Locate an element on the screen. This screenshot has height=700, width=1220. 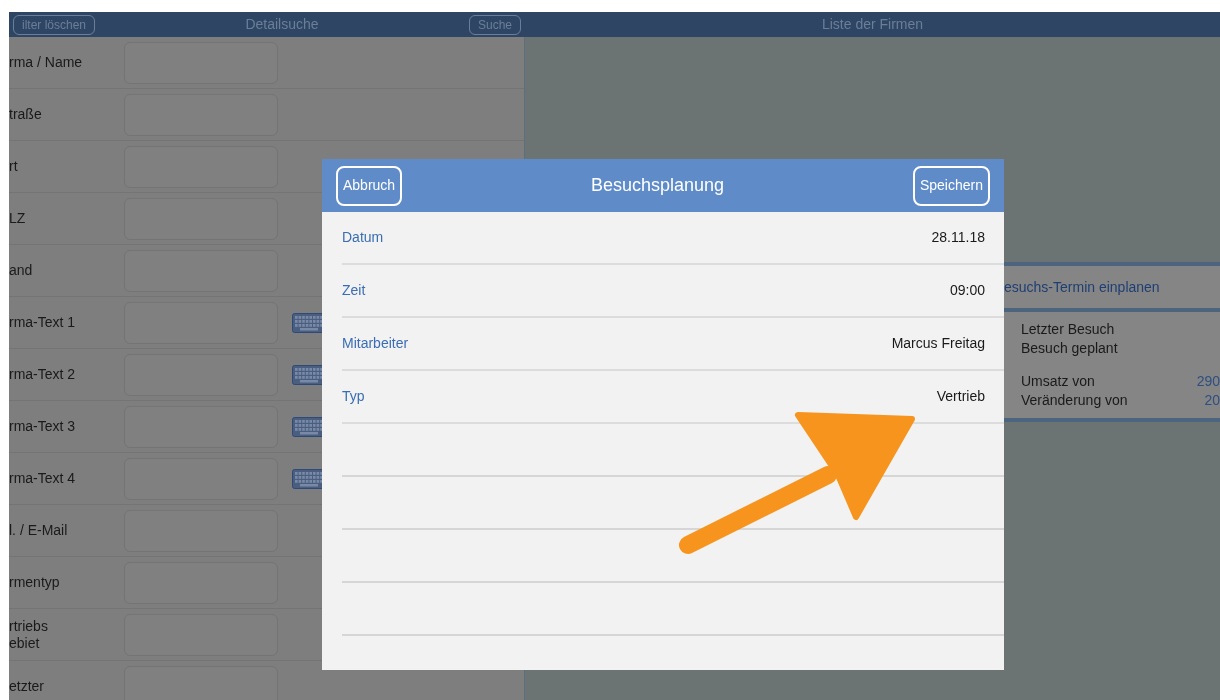
search-button: Suche is located at coordinates (494, 24).